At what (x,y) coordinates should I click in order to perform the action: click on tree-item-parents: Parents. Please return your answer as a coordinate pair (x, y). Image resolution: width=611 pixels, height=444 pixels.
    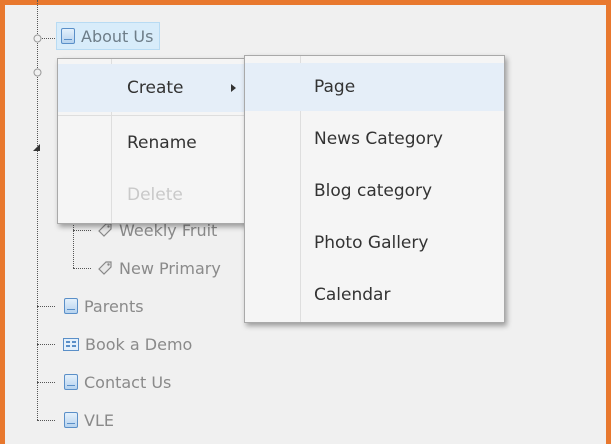
    Looking at the image, I should click on (104, 306).